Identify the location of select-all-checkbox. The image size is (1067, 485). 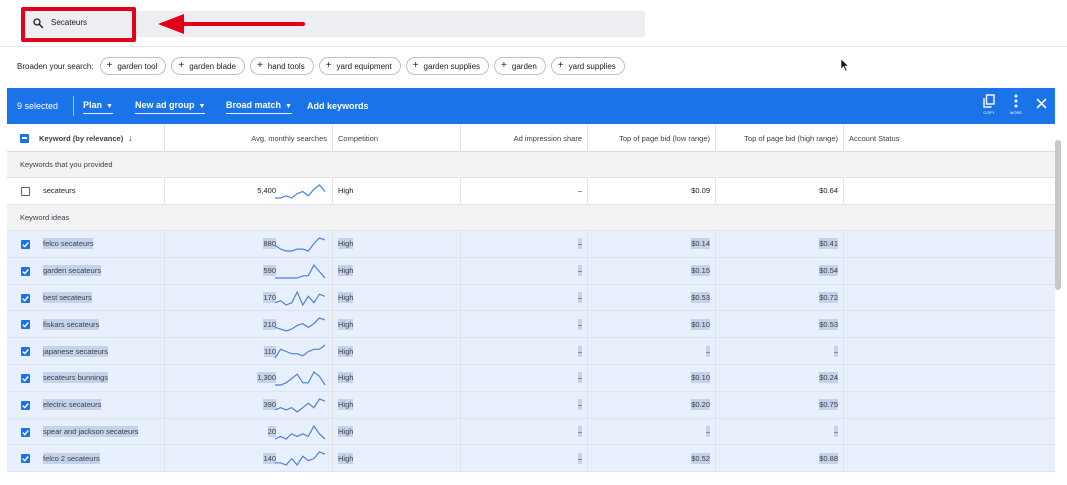
(24, 138).